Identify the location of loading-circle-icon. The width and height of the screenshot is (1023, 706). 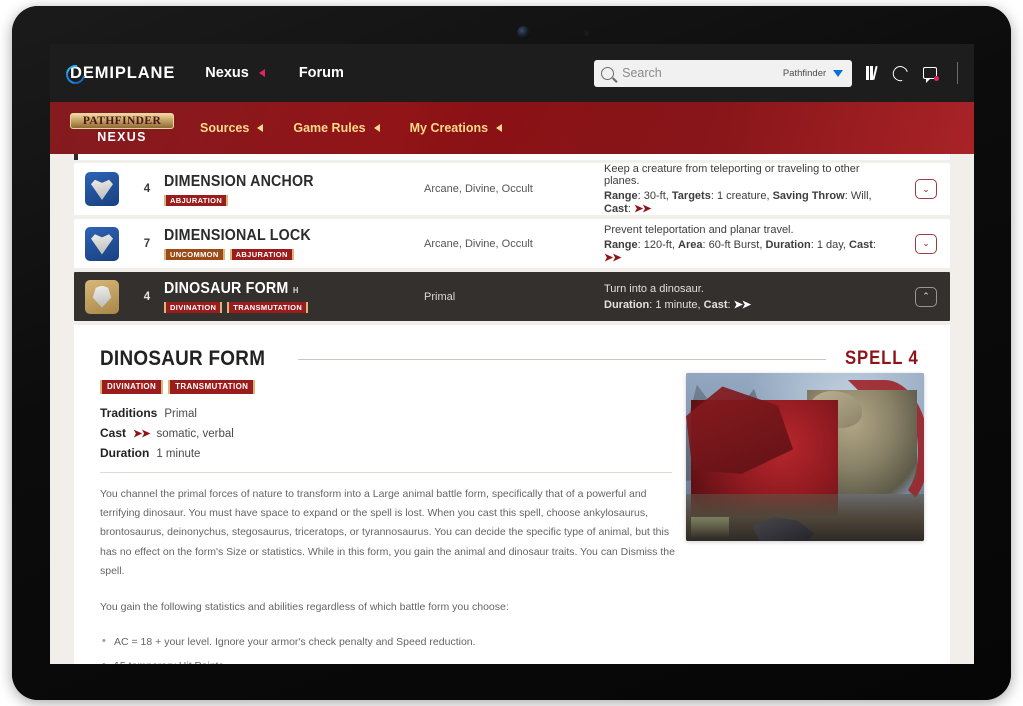
(899, 73).